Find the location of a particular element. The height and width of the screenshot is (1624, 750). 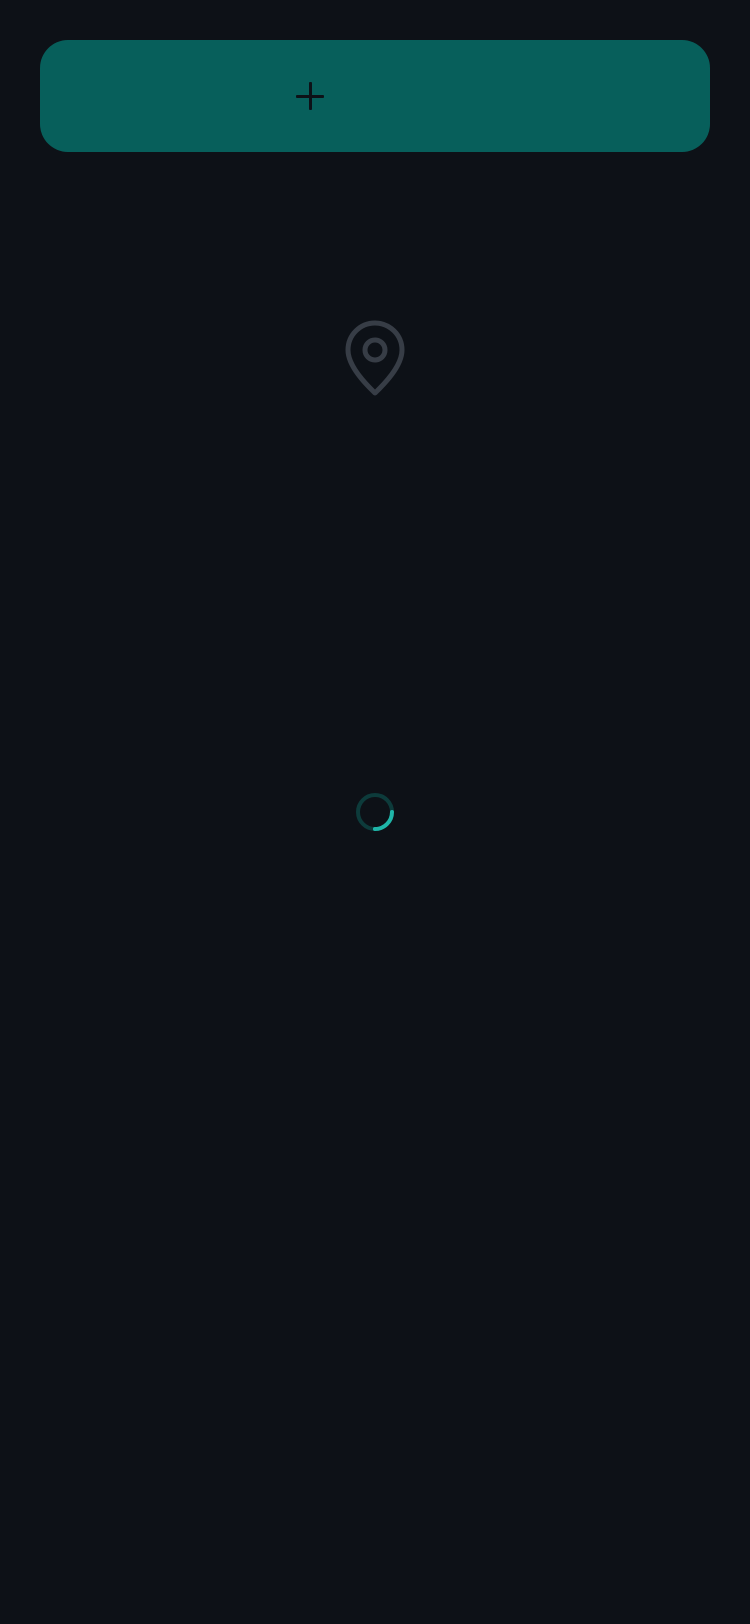

plus-icon is located at coordinates (310, 96).